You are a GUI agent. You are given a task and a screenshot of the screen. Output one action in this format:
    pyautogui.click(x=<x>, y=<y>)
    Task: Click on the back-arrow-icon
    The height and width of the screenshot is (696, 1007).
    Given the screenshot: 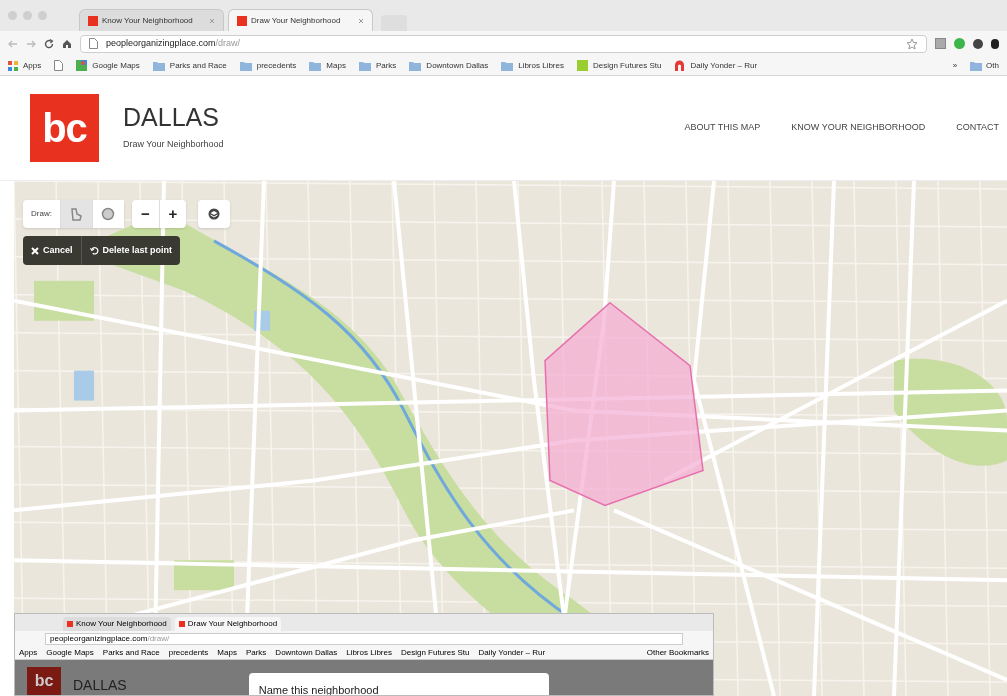 What is the action you would take?
    pyautogui.click(x=13, y=43)
    